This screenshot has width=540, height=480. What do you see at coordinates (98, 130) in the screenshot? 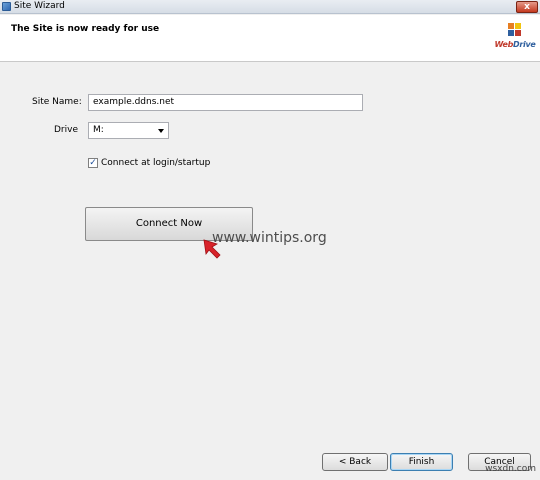
I see `drive-select-value: M:` at bounding box center [98, 130].